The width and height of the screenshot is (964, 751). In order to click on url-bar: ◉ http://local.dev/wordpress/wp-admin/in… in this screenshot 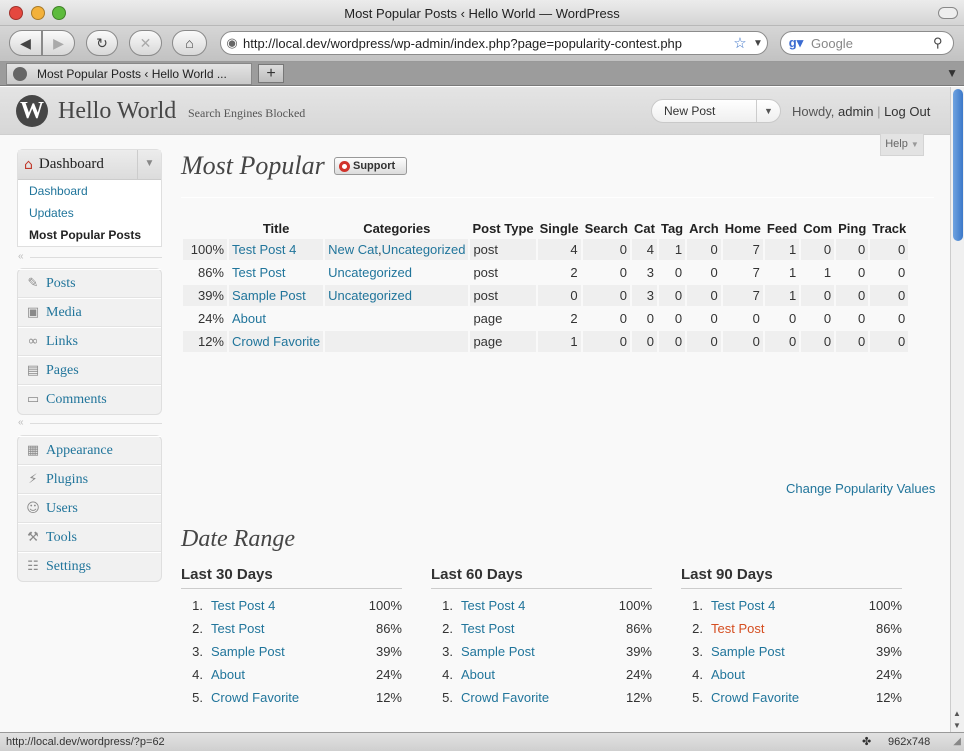, I will do `click(494, 43)`.